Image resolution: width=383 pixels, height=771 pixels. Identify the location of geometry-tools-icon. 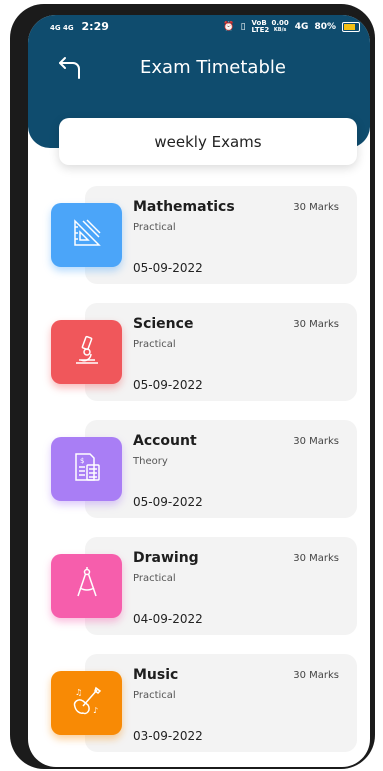
(87, 235).